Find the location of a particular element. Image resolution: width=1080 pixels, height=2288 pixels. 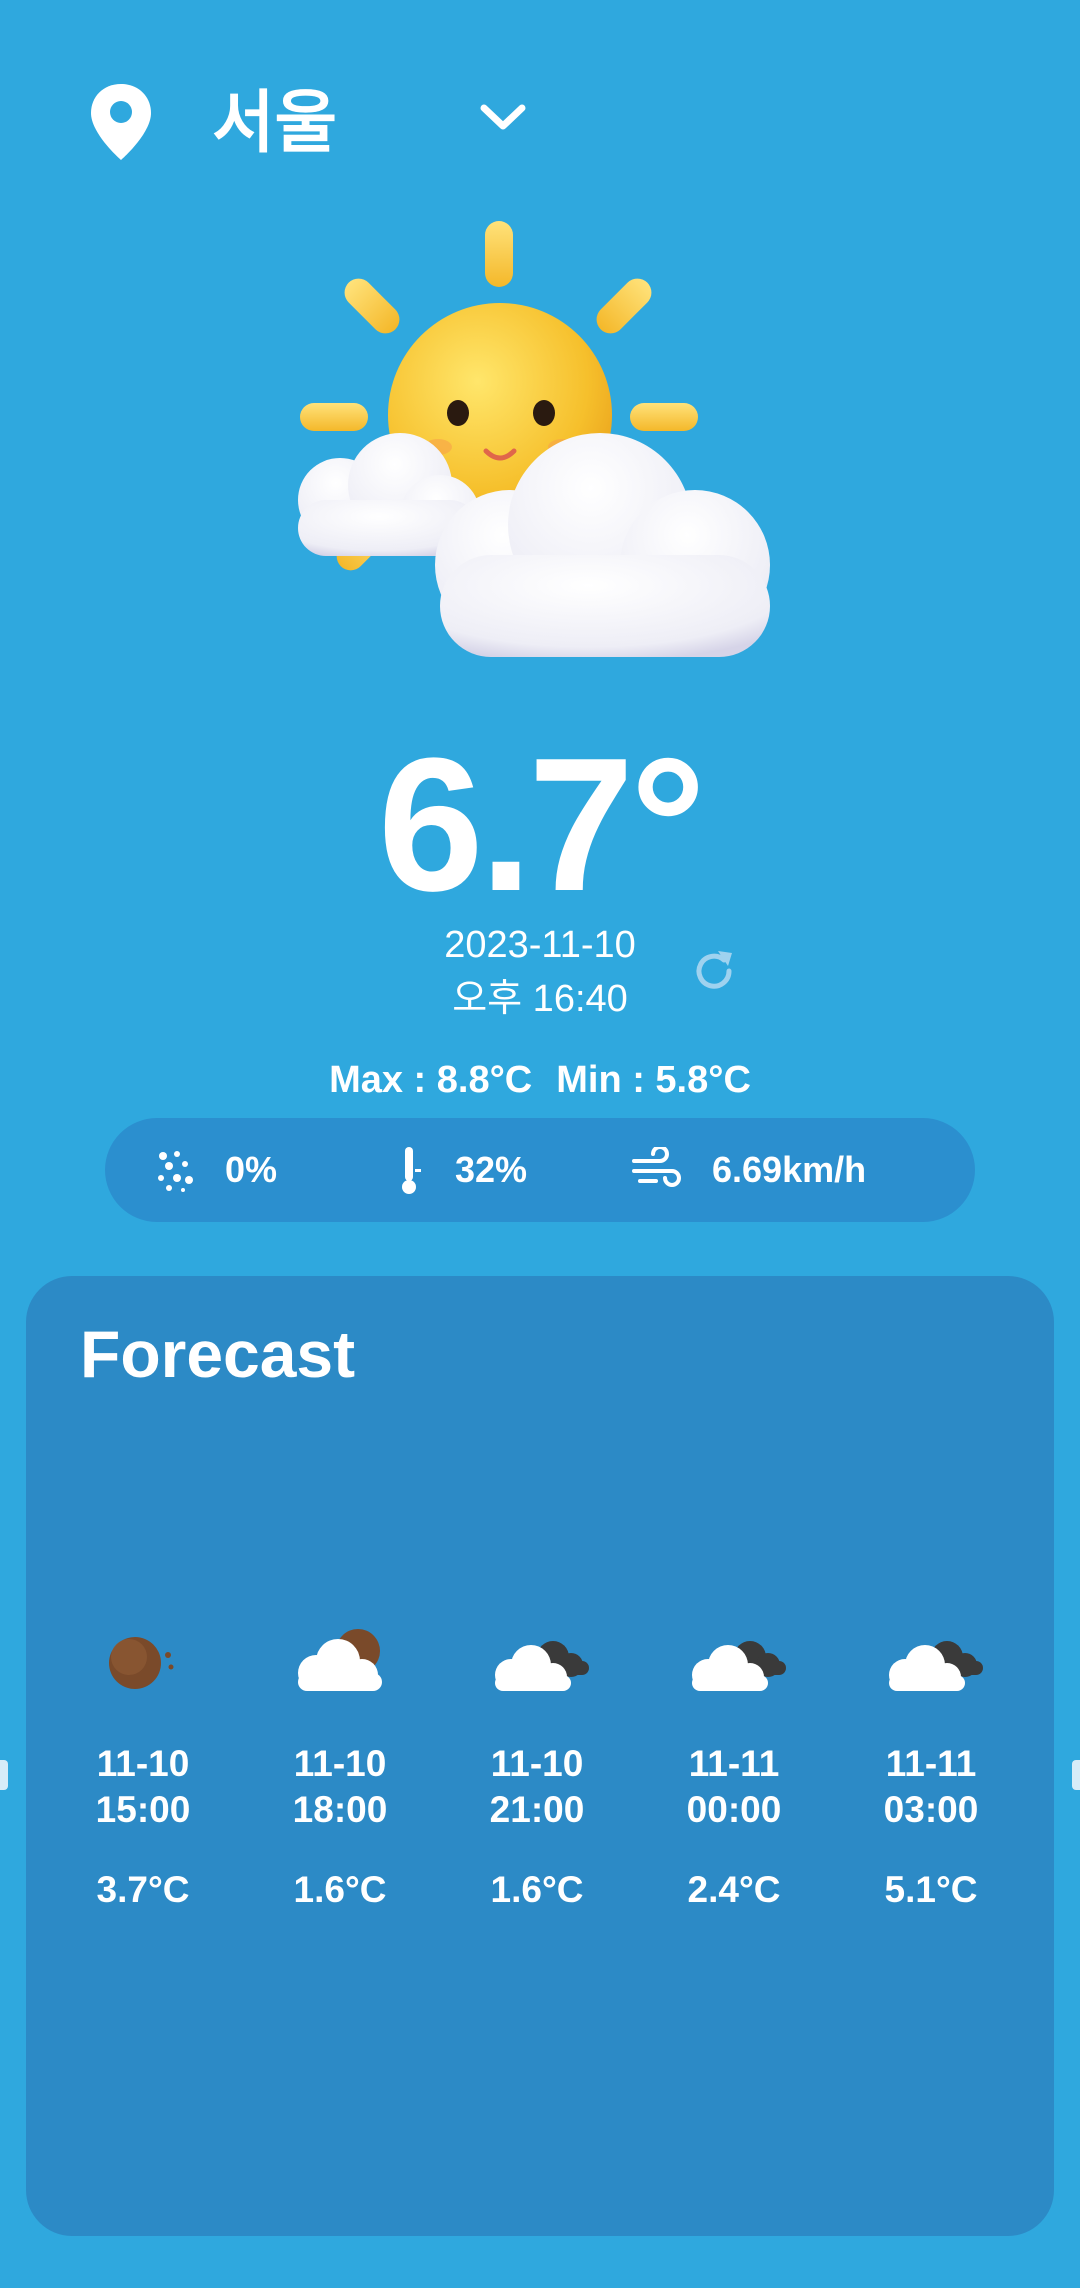

top-bar: 서울 is located at coordinates (540, 125).